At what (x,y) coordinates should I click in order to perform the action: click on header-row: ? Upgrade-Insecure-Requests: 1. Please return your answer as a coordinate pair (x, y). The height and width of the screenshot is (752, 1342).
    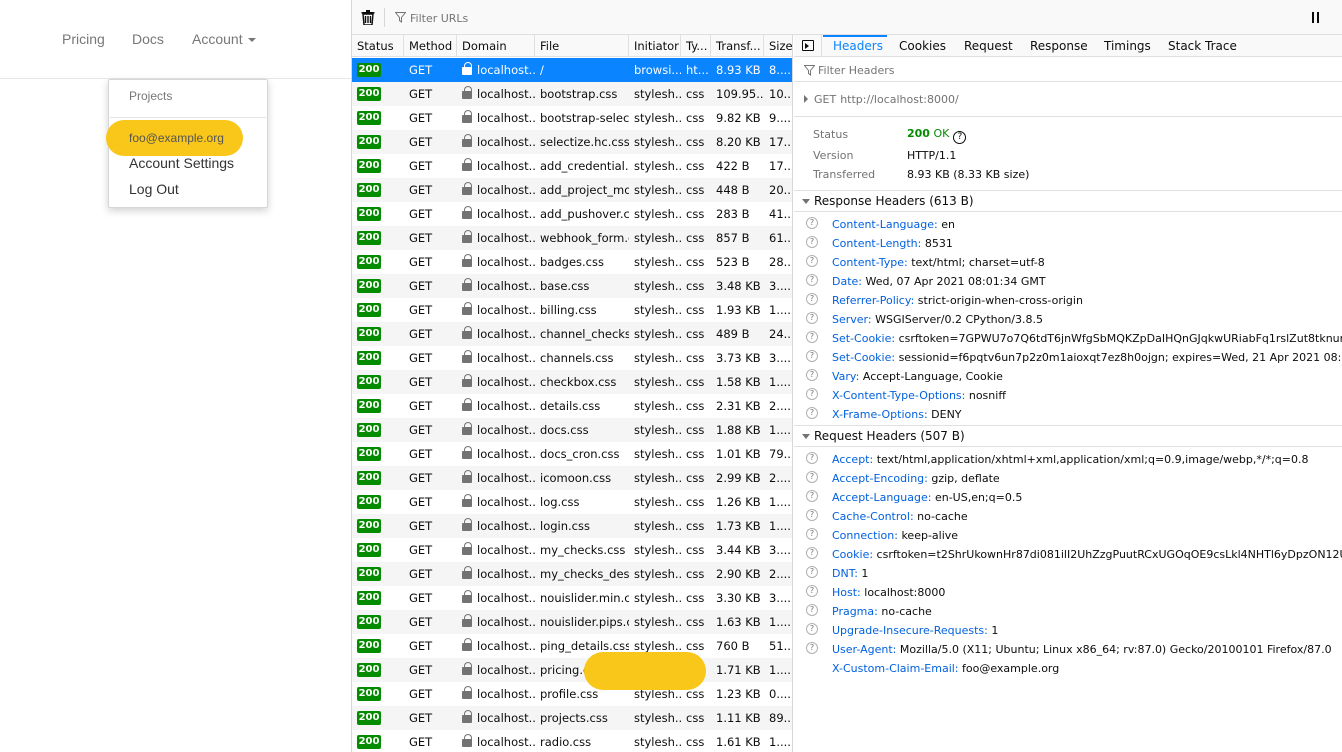
    Looking at the image, I should click on (1068, 630).